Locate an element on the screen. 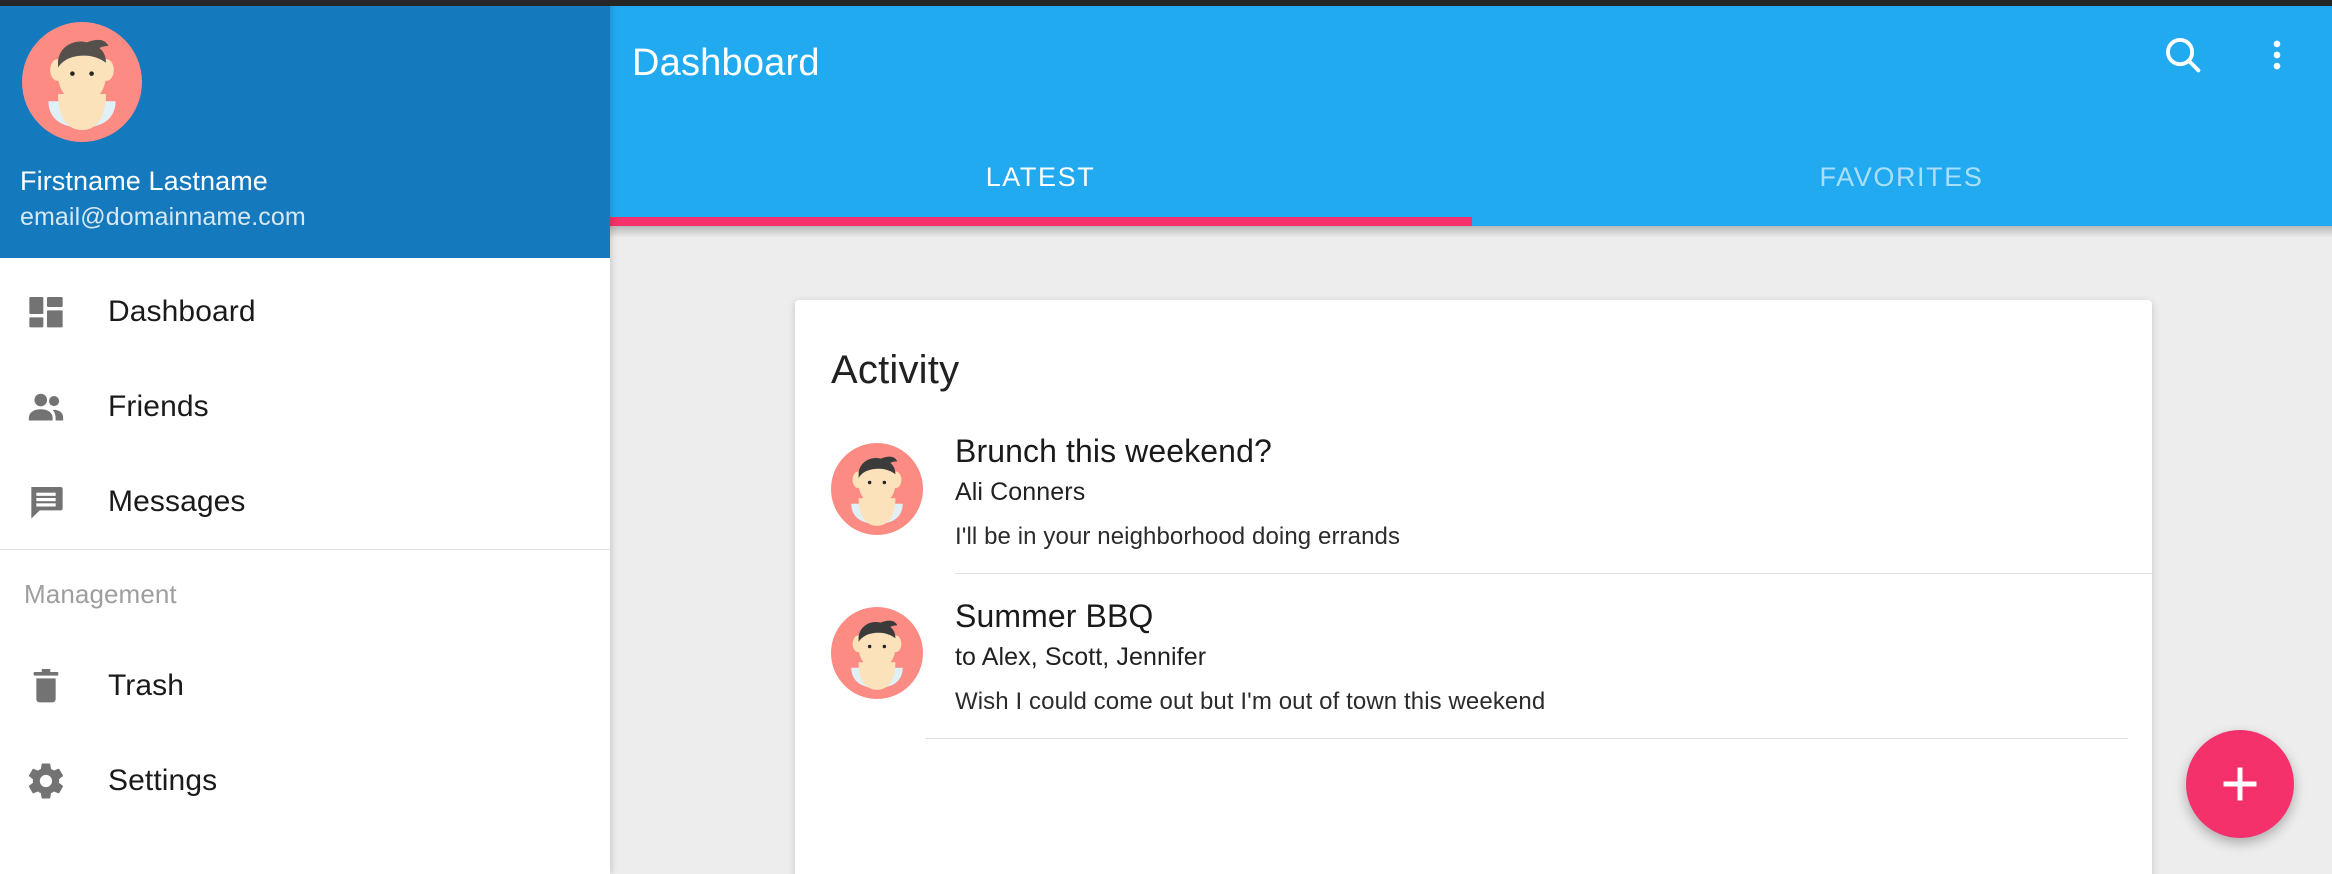 The height and width of the screenshot is (874, 2332). tab-active-indicator is located at coordinates (1041, 221).